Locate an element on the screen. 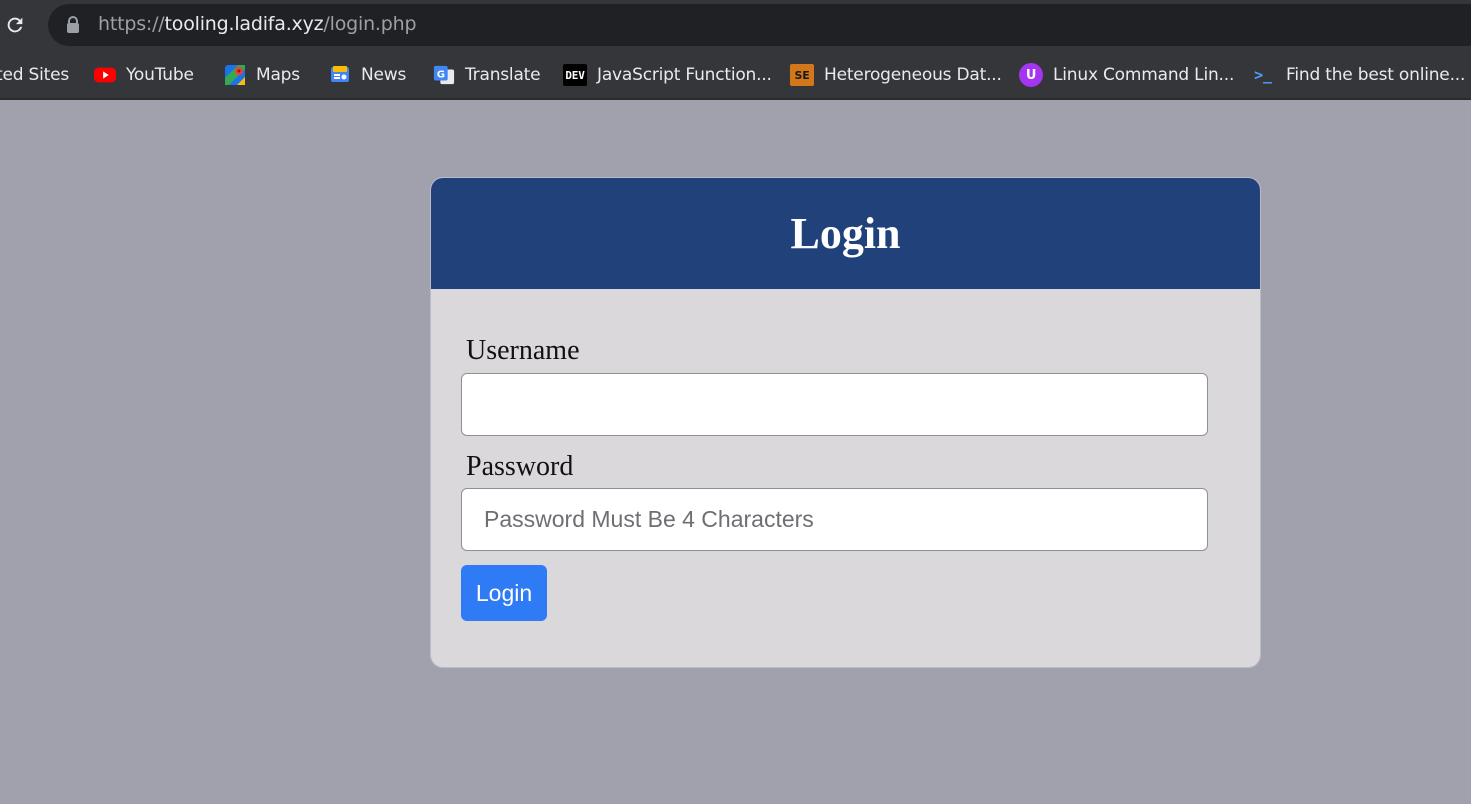  bookmark-label: ted Sites is located at coordinates (35, 75).